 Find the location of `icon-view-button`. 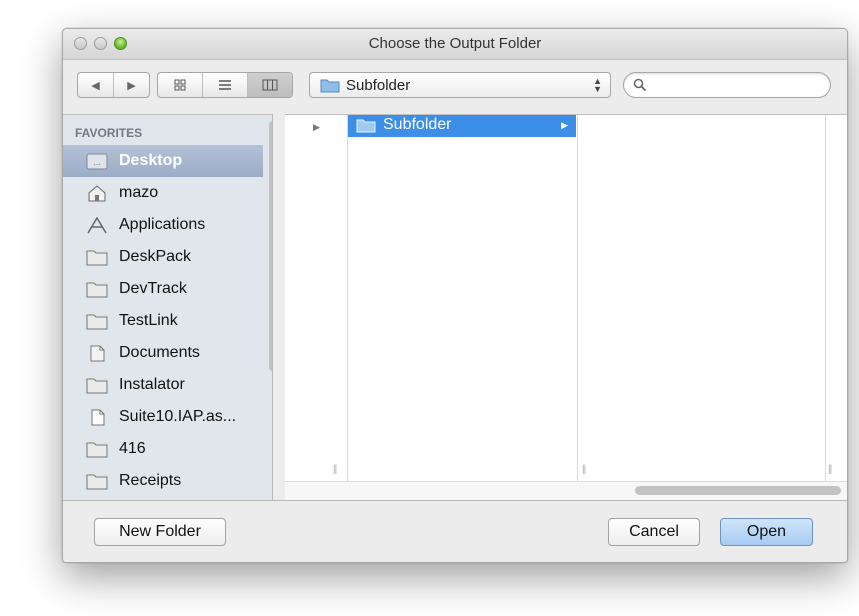

icon-view-button is located at coordinates (180, 85).